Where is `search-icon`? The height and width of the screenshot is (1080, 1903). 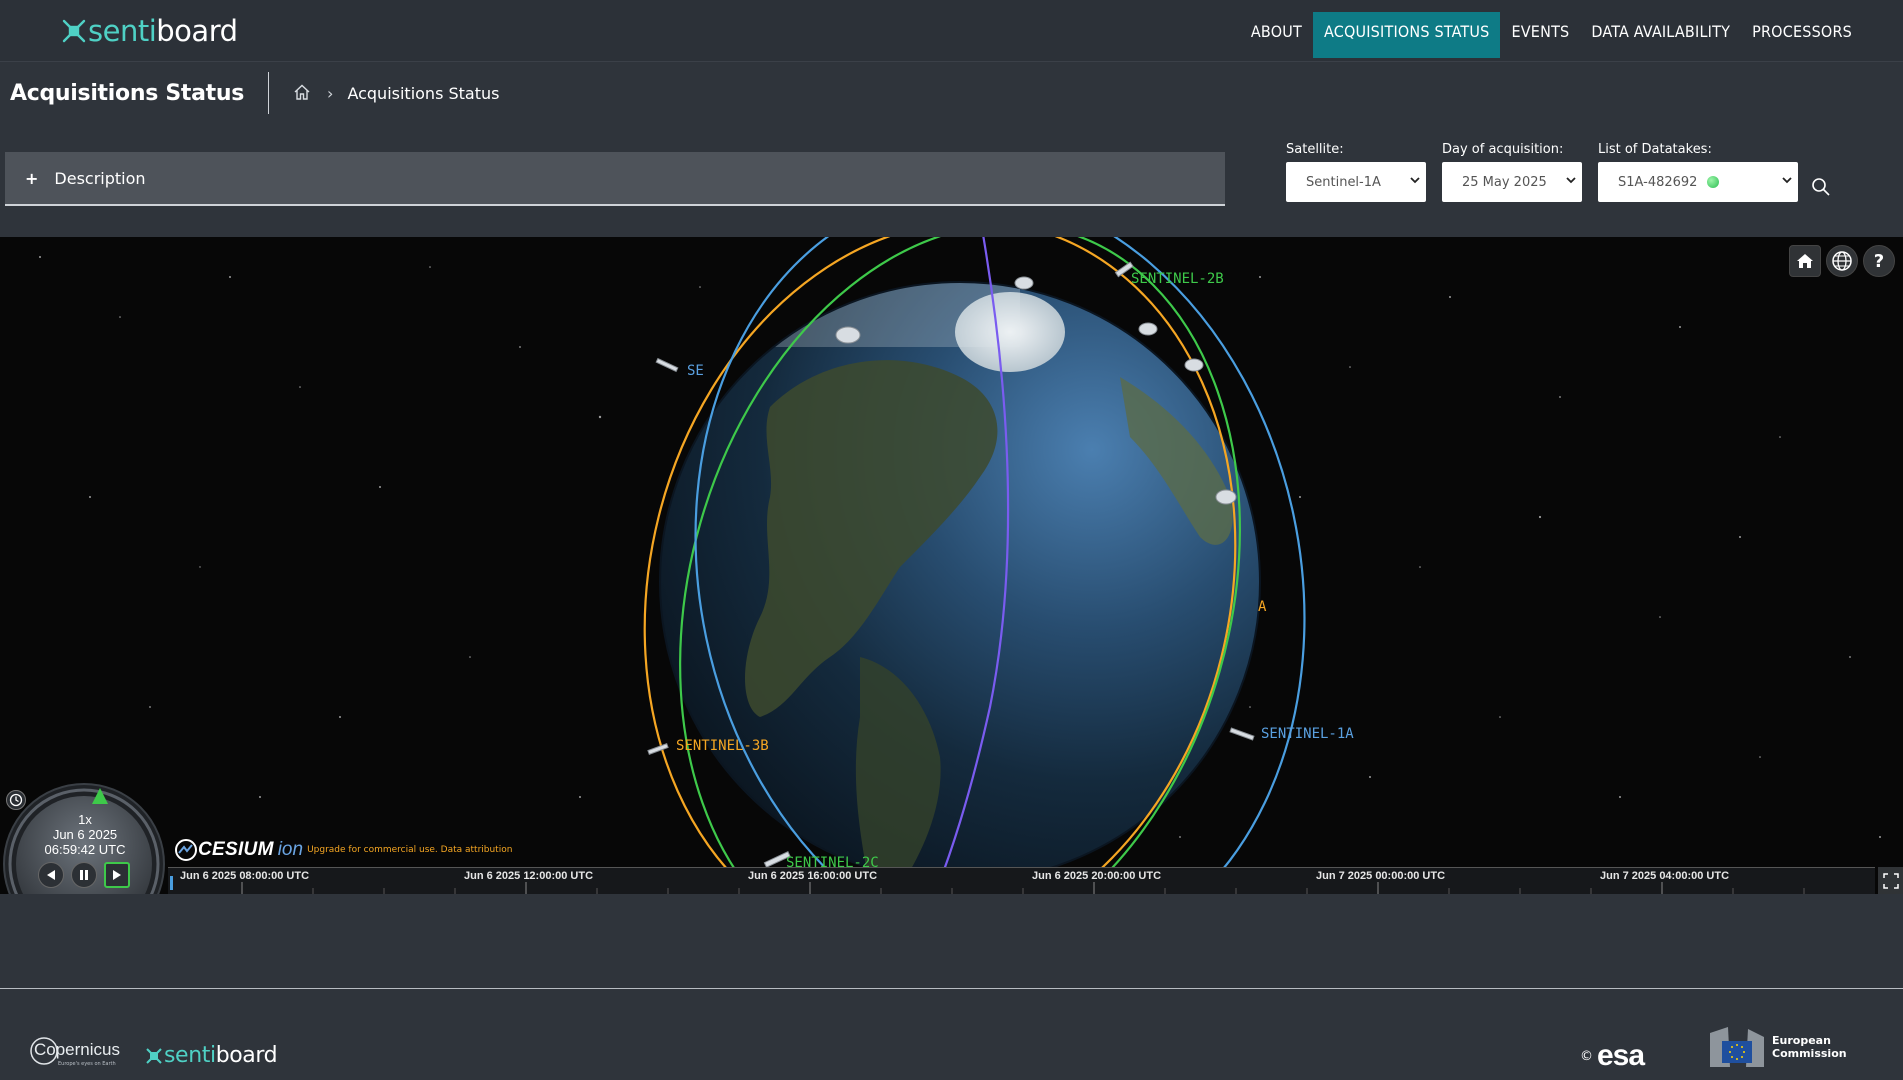 search-icon is located at coordinates (1821, 187).